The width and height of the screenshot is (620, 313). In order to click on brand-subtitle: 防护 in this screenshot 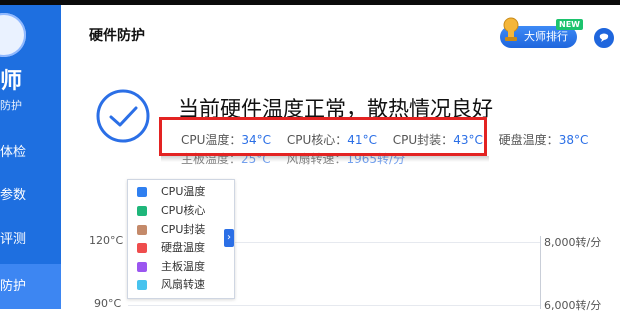, I will do `click(11, 105)`.